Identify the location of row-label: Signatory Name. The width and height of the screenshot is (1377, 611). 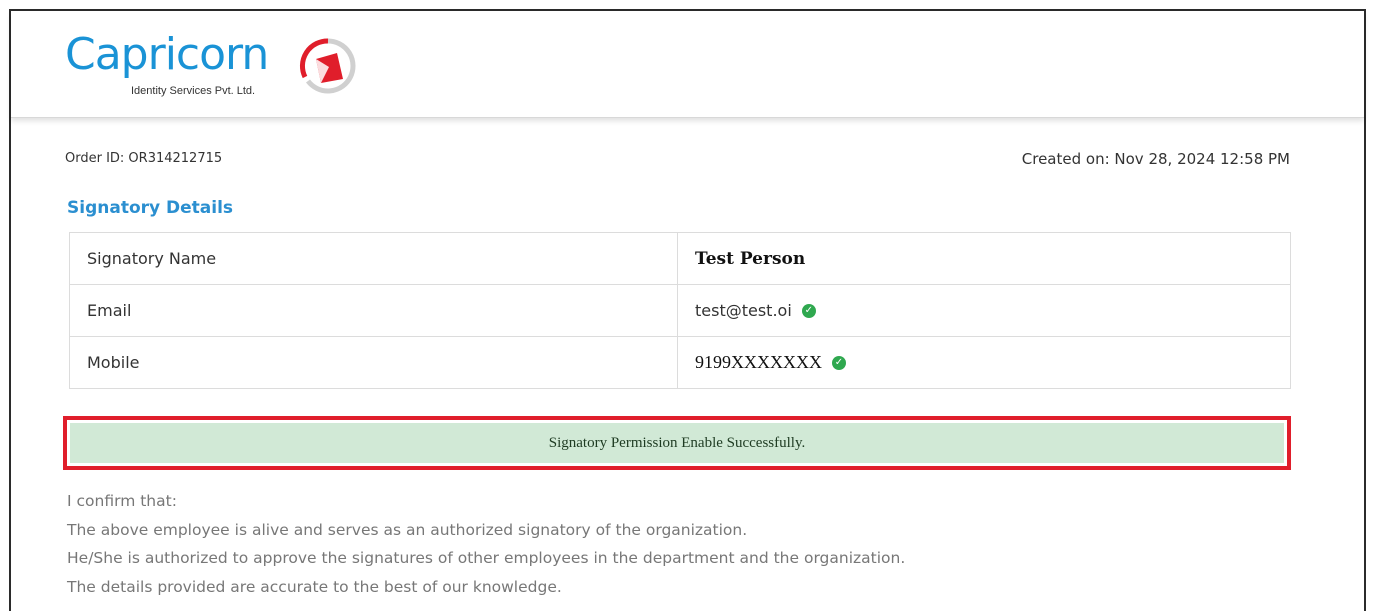
(373, 258).